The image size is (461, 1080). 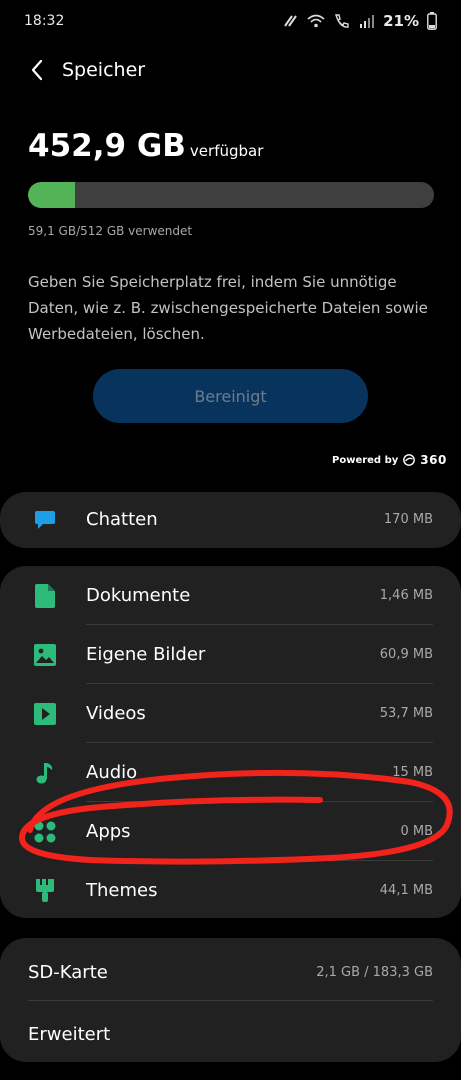 What do you see at coordinates (116, 713) in the screenshot?
I see `category-label: Videos` at bounding box center [116, 713].